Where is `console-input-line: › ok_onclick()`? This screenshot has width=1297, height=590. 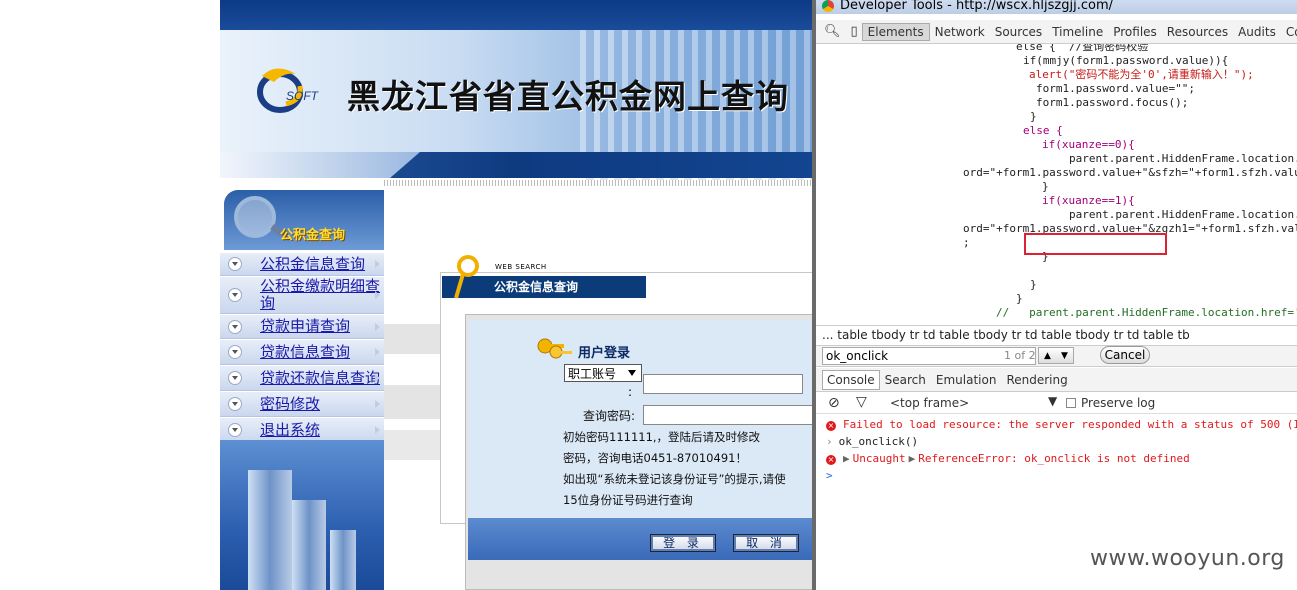
console-input-line: › ok_onclick() is located at coordinates (1056, 441).